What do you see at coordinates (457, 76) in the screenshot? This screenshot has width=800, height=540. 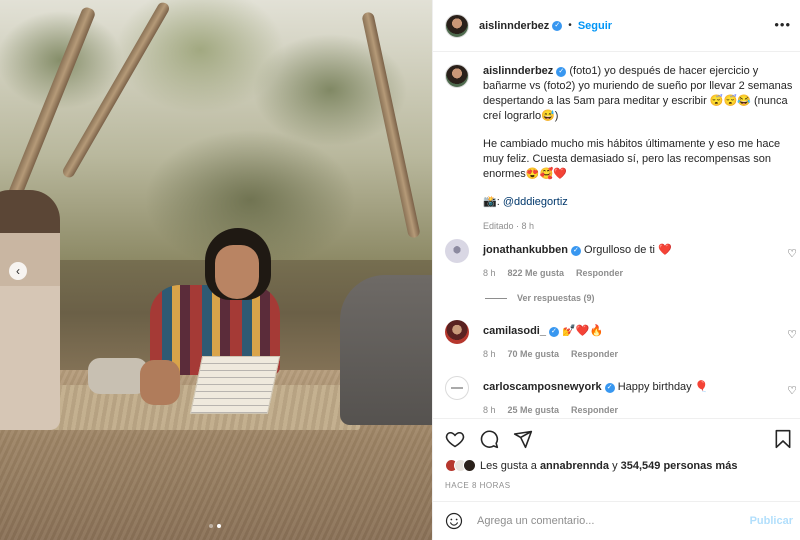 I see `caption-avatar` at bounding box center [457, 76].